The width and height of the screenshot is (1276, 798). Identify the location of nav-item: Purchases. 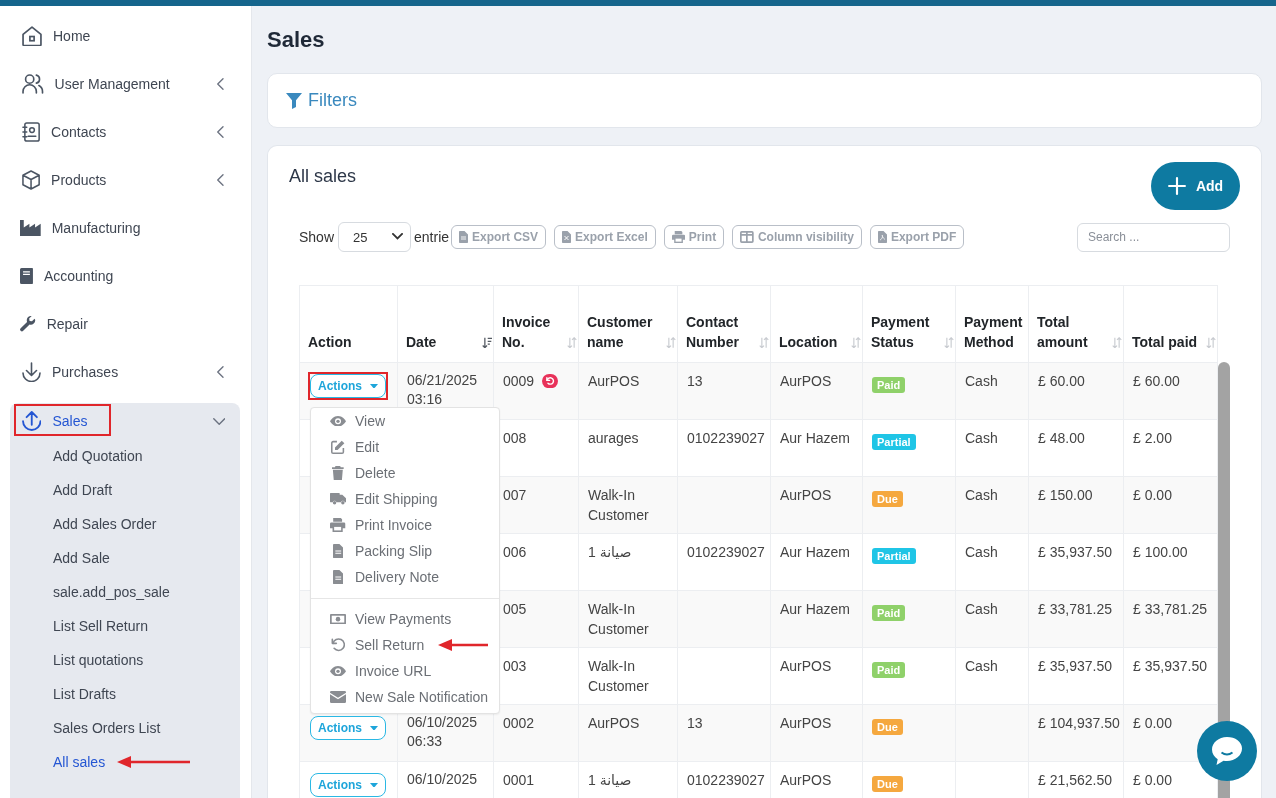
(125, 372).